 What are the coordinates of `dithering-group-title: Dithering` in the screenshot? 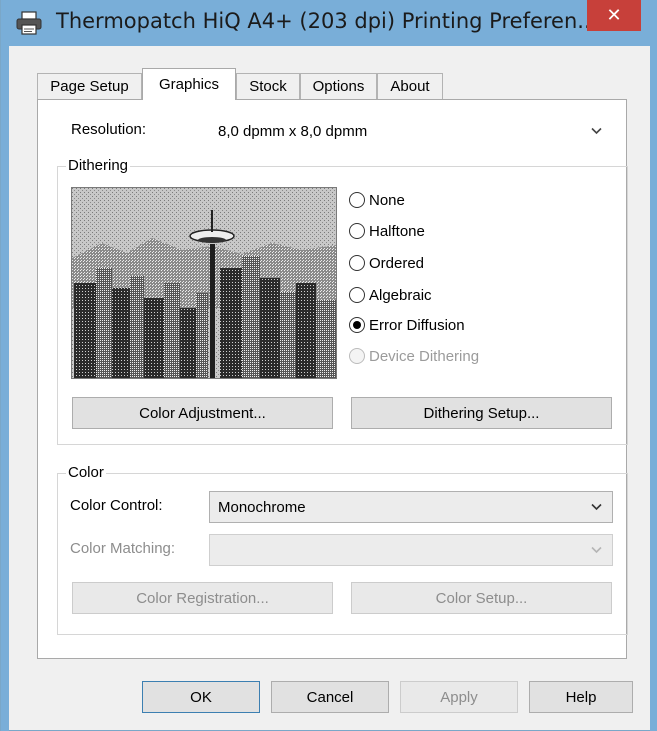 It's located at (98, 165).